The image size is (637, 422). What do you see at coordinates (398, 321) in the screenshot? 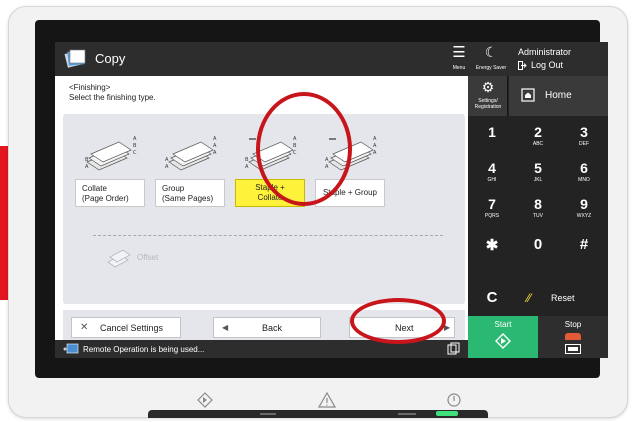
I see `annotation-circle-next` at bounding box center [398, 321].